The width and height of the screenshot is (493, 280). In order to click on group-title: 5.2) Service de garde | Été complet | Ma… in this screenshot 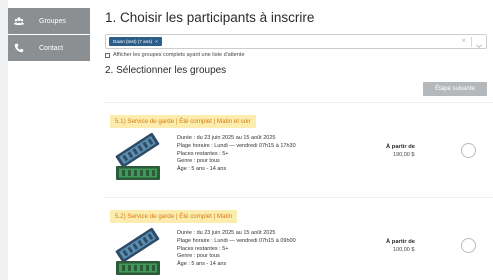, I will do `click(174, 216)`.